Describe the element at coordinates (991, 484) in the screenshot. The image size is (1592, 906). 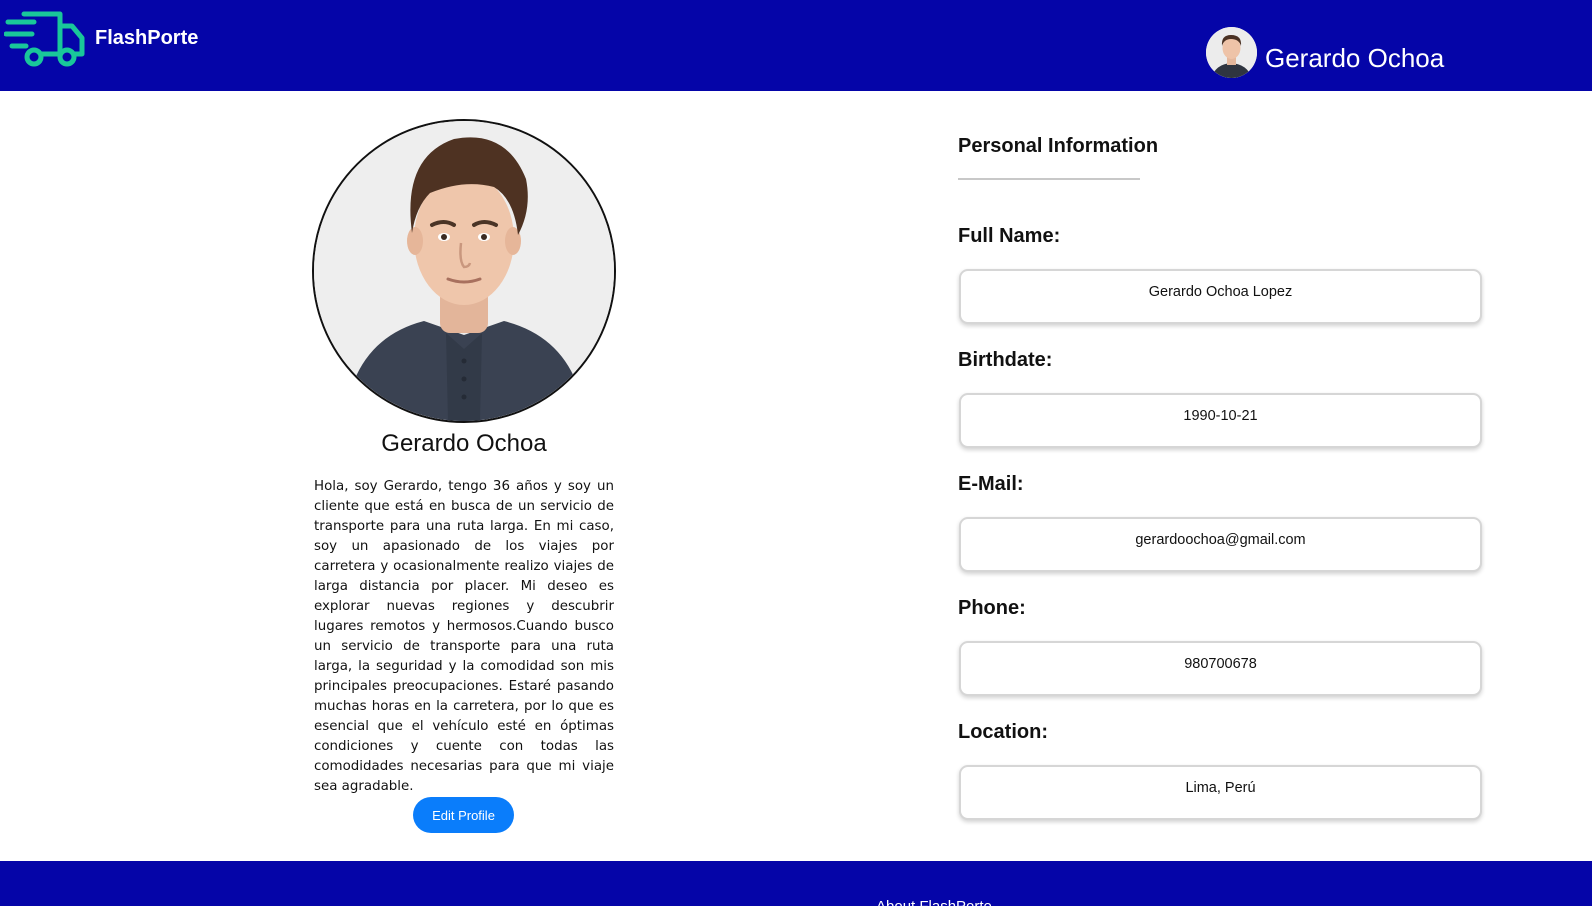
I see `email-label: E-Mail:` at that location.